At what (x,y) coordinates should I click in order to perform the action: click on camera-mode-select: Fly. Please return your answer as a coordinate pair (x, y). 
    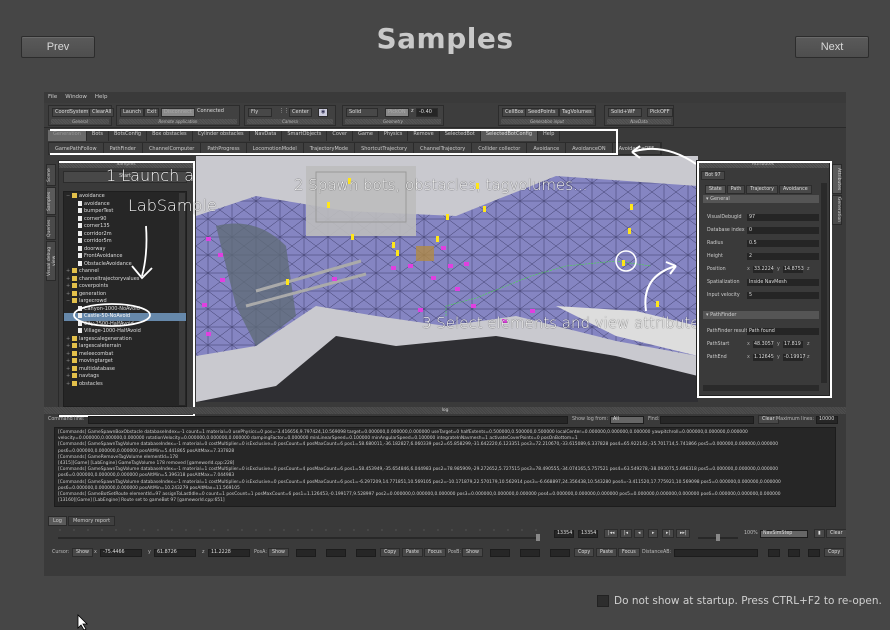
    Looking at the image, I should click on (260, 112).